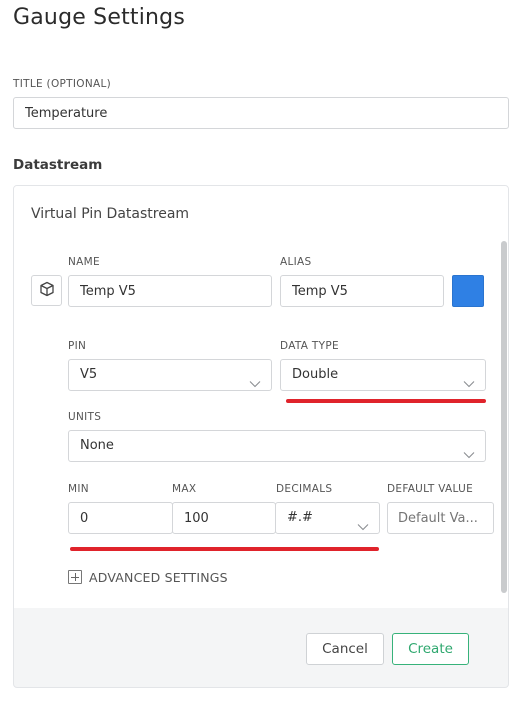 The height and width of the screenshot is (702, 521). What do you see at coordinates (58, 165) in the screenshot?
I see `datastream-section-title: Datastream` at bounding box center [58, 165].